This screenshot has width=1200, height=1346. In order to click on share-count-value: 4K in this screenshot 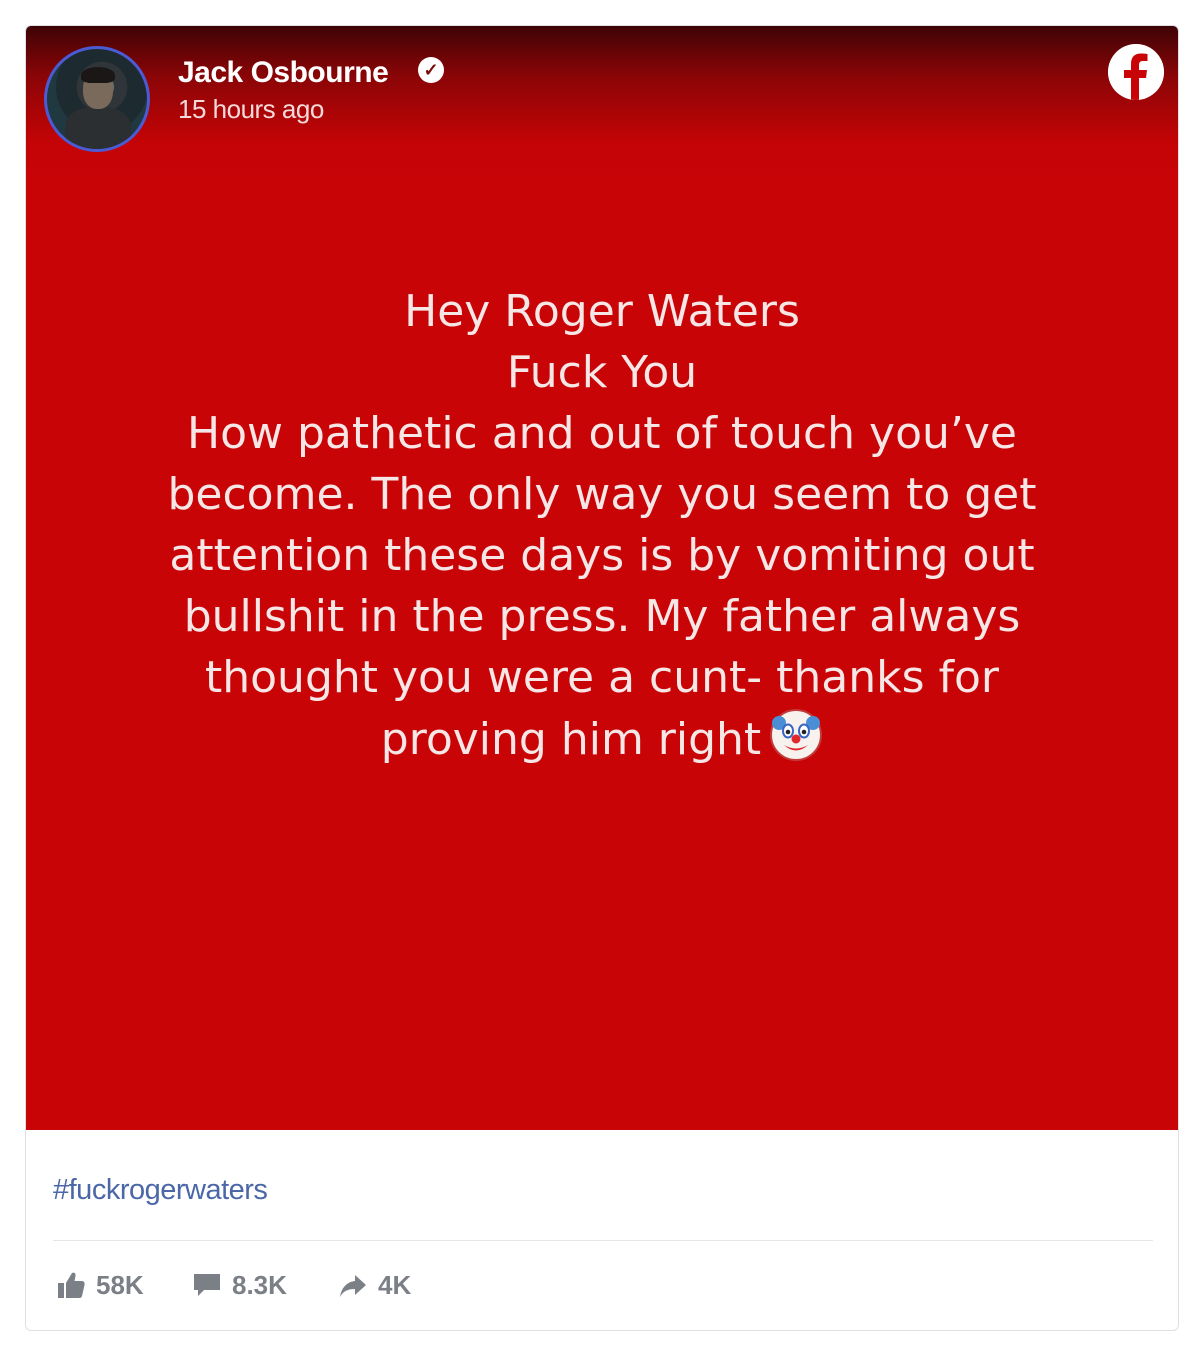, I will do `click(395, 1284)`.